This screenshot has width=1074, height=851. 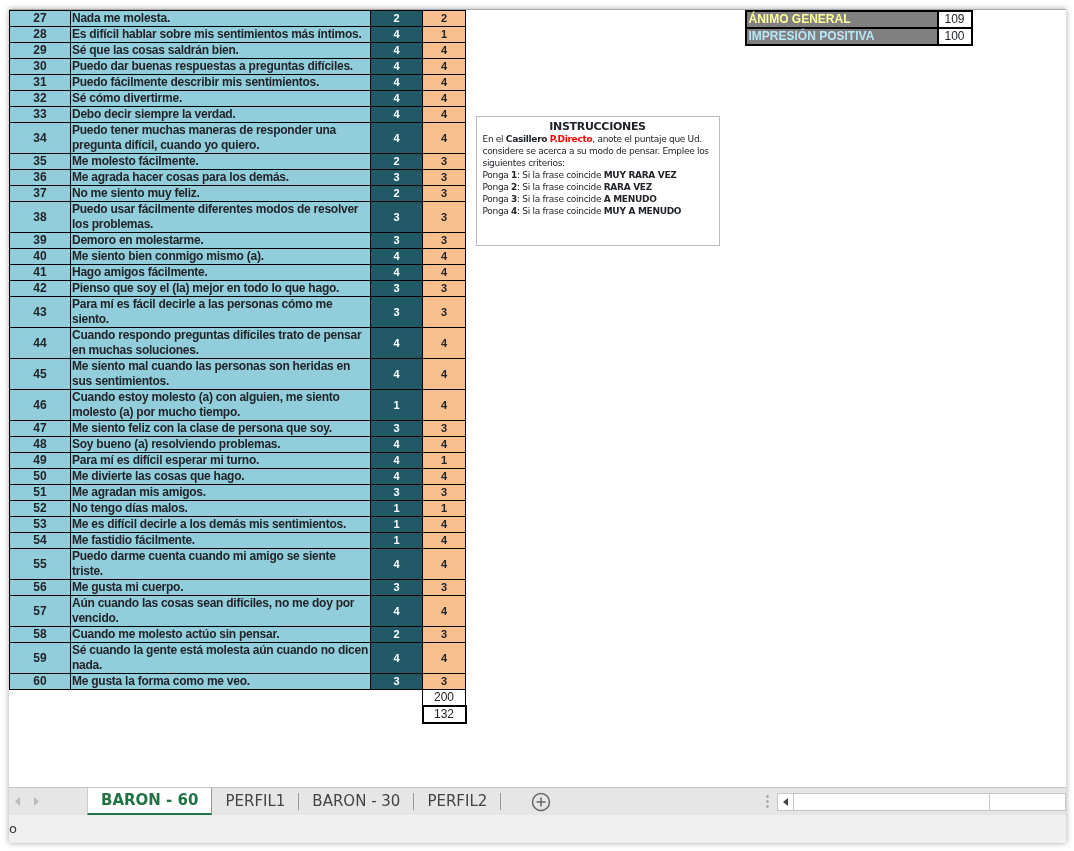 What do you see at coordinates (444, 18) in the screenshot?
I see `direct-score-cell: 2` at bounding box center [444, 18].